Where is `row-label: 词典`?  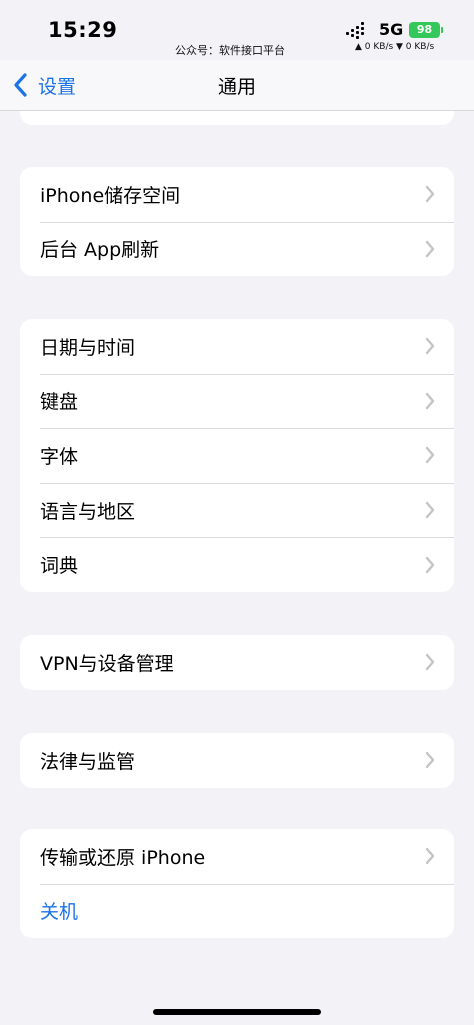
row-label: 词典 is located at coordinates (59, 566).